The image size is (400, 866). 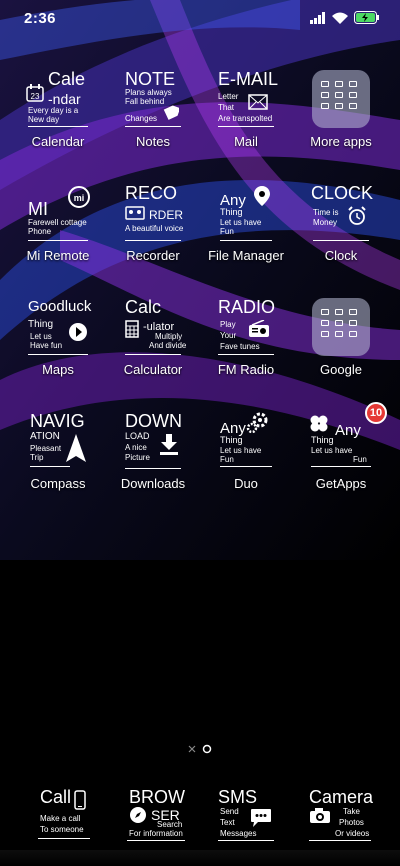 I want to click on tile-title: Goodluck, so click(x=60, y=306).